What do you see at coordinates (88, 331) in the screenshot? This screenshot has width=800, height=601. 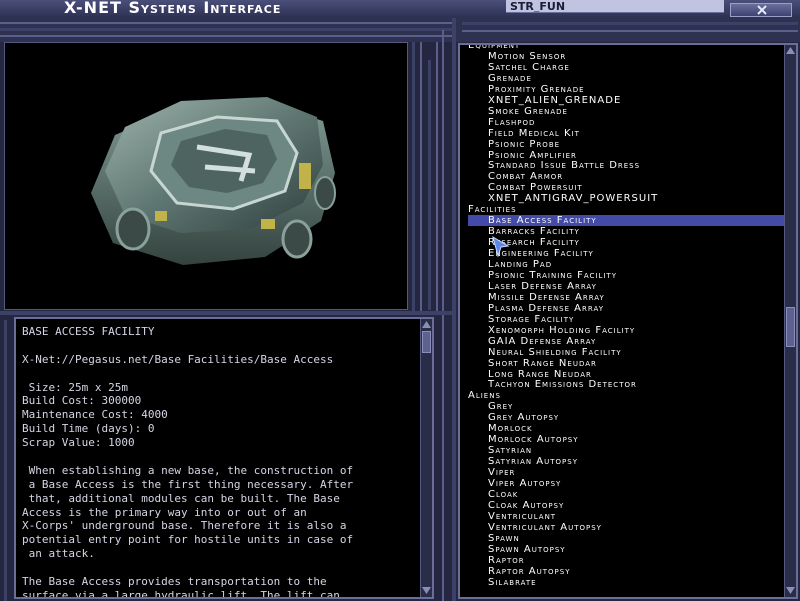 I see `description-line: BASE ACCESS FACILITY` at bounding box center [88, 331].